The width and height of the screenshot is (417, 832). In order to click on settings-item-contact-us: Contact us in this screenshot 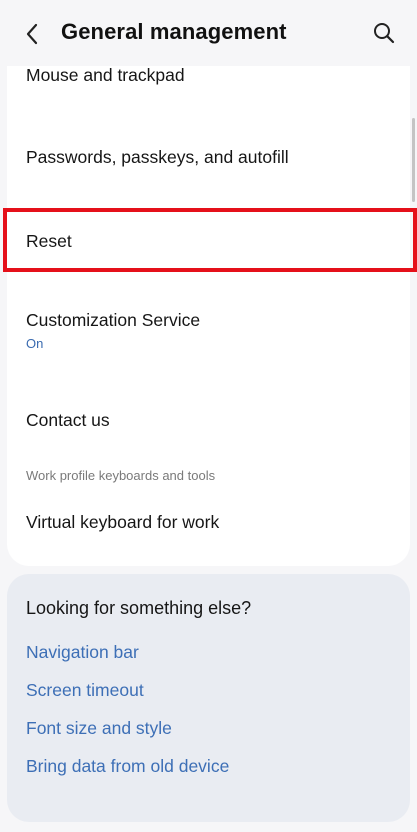, I will do `click(208, 420)`.